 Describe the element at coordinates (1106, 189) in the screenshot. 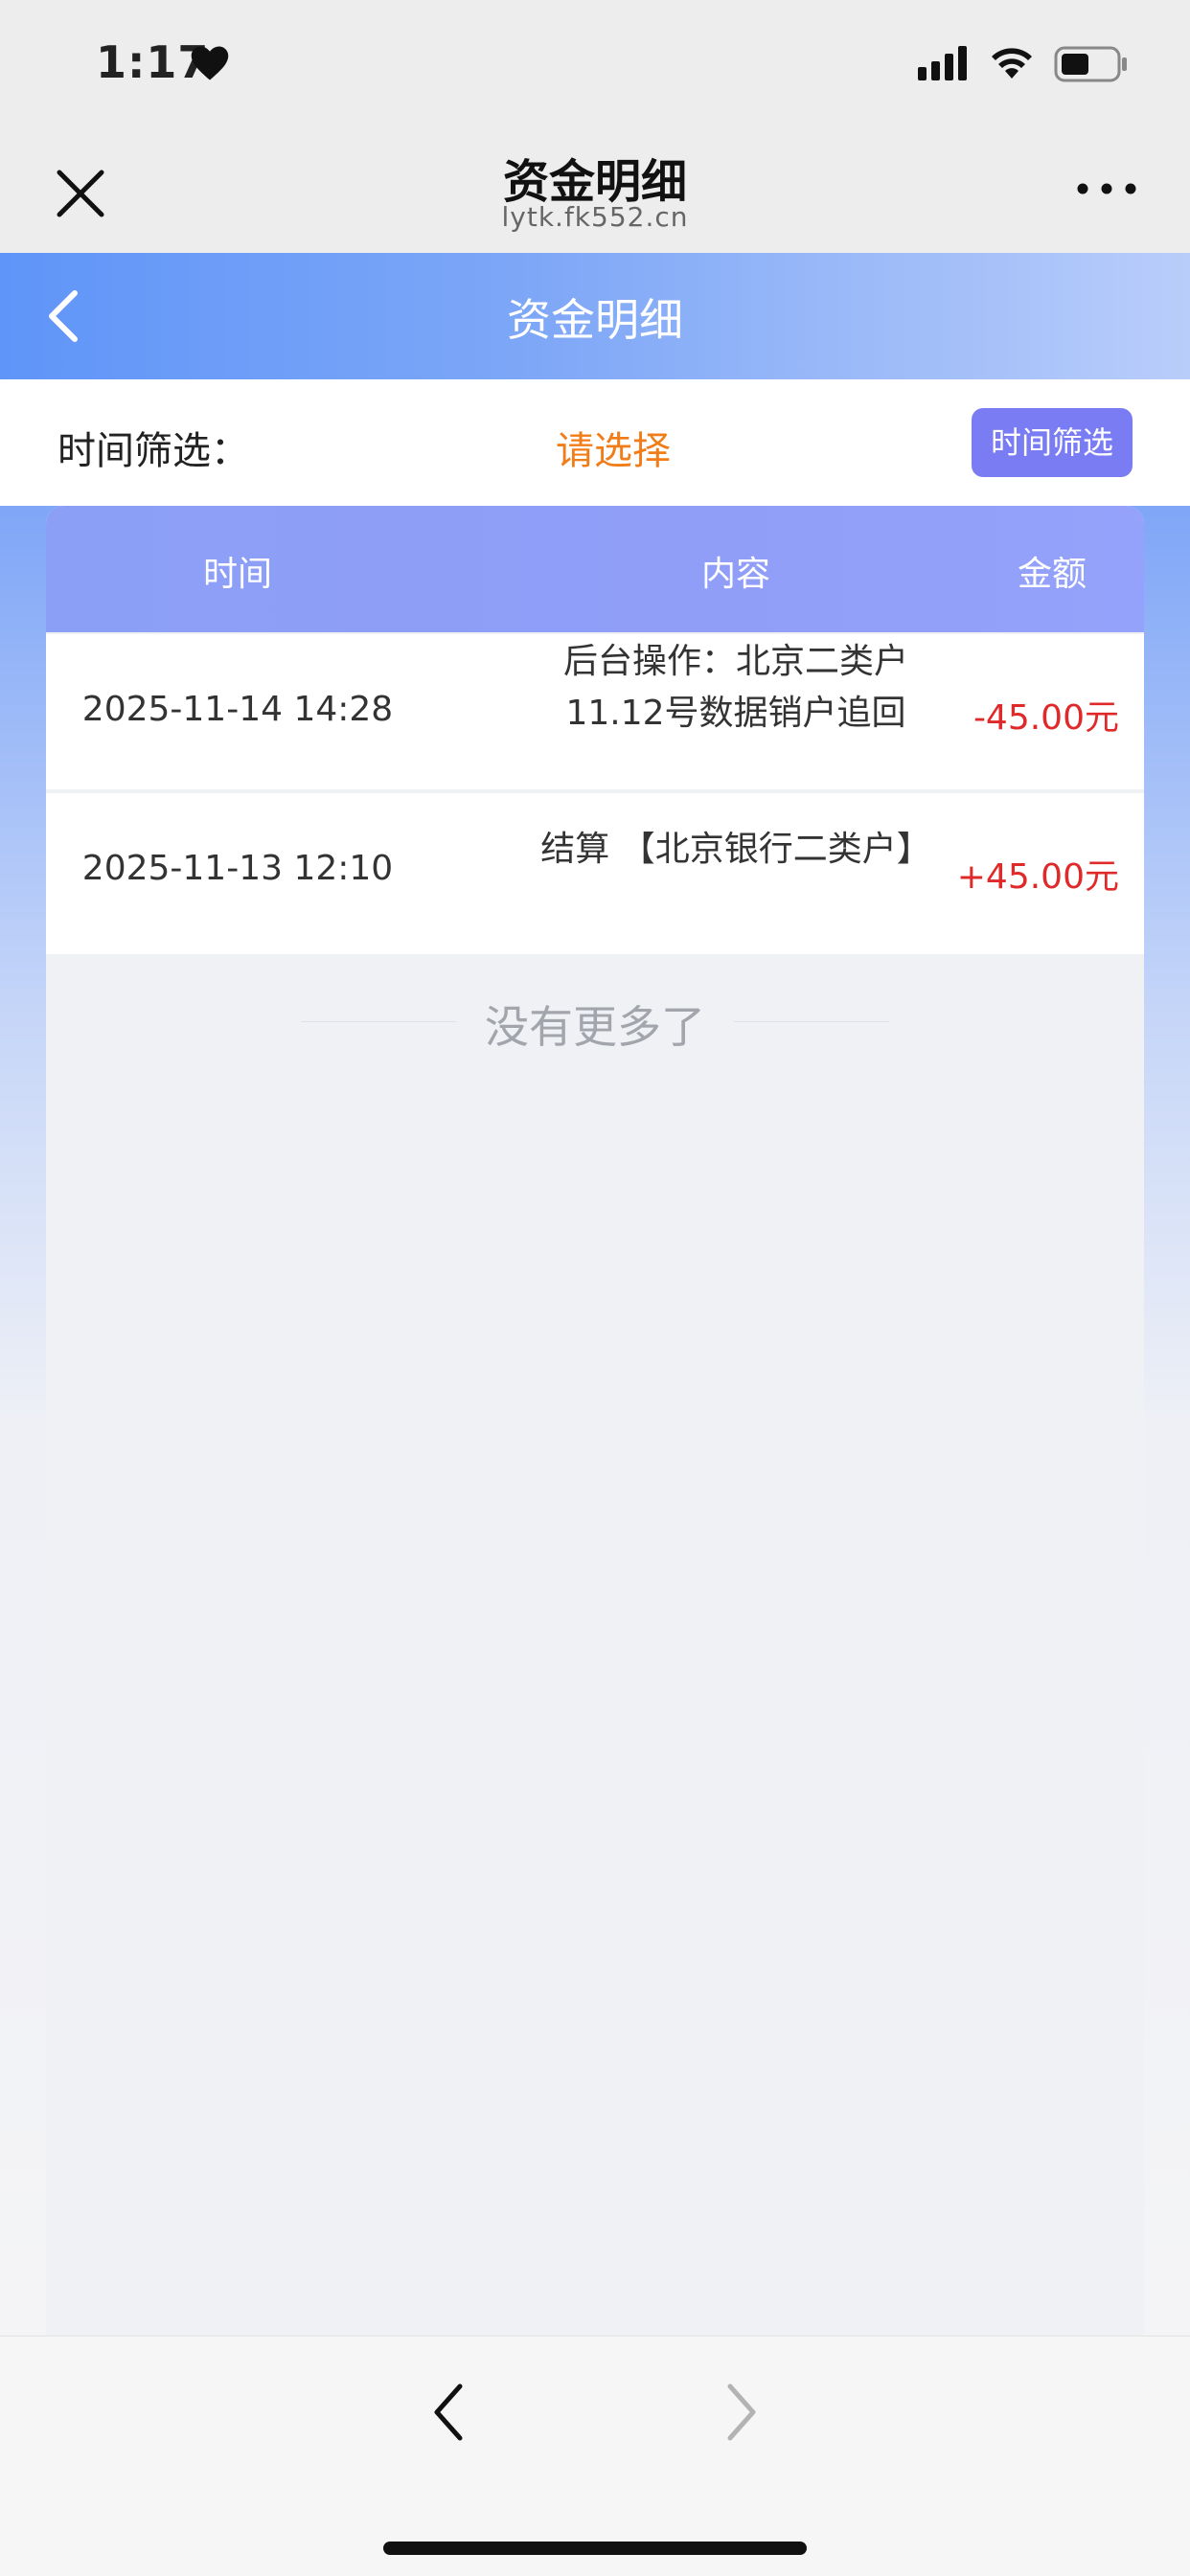

I see `more-icon` at that location.